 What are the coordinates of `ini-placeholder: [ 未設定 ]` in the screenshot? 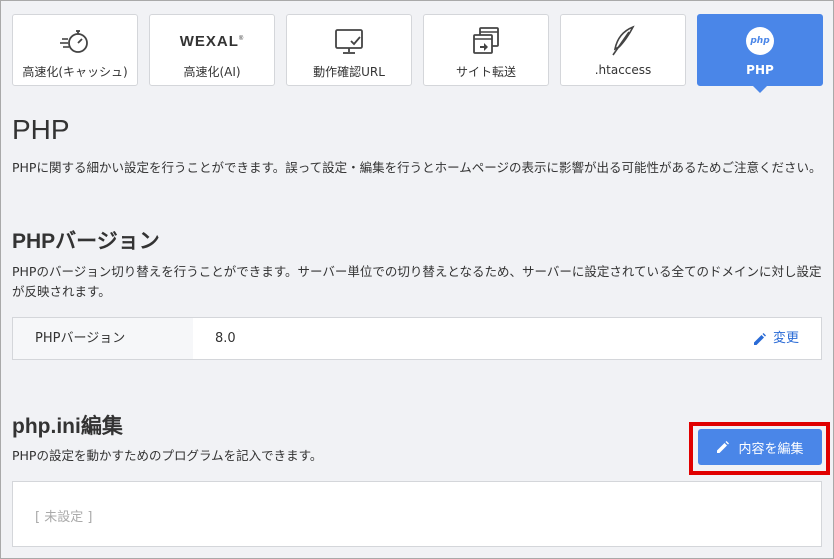 It's located at (64, 517).